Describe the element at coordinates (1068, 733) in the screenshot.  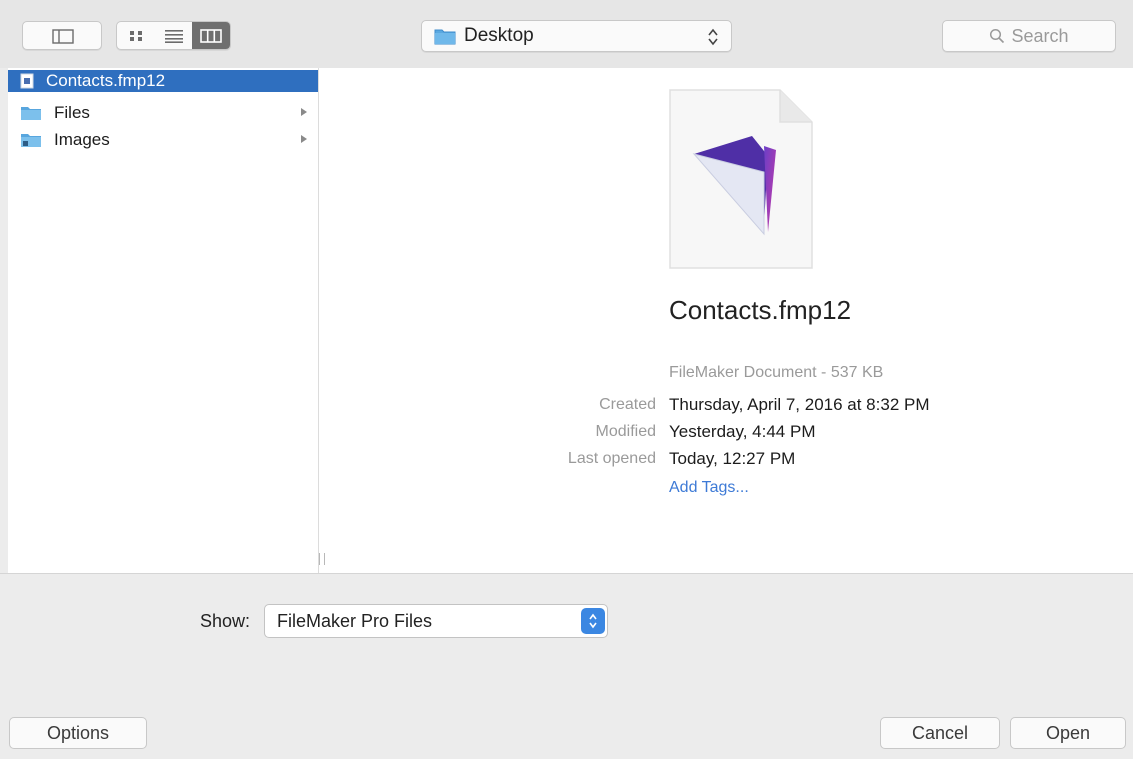
I see `open-button: Open` at that location.